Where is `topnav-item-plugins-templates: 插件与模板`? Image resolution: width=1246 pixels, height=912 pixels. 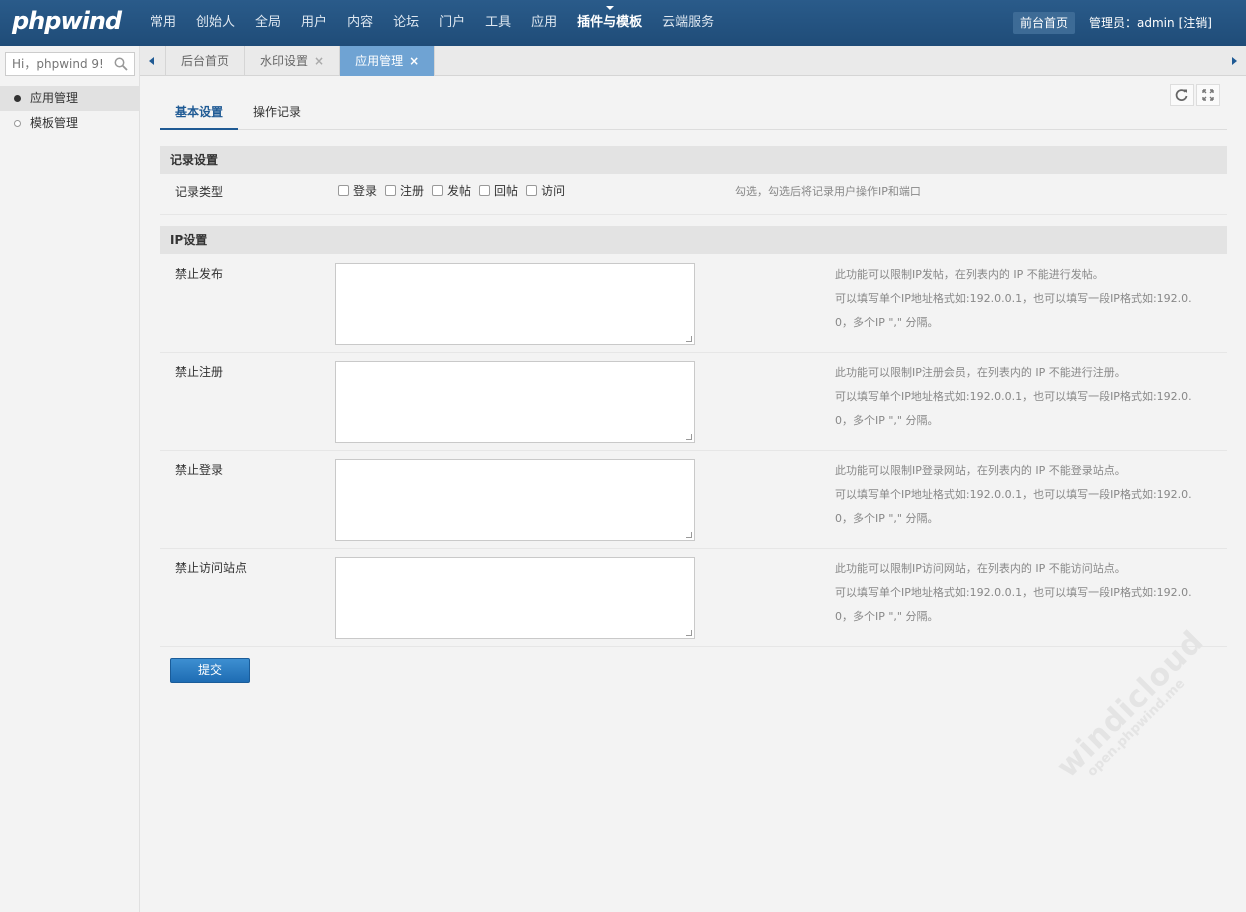
topnav-item-plugins-templates: 插件与模板 is located at coordinates (609, 23).